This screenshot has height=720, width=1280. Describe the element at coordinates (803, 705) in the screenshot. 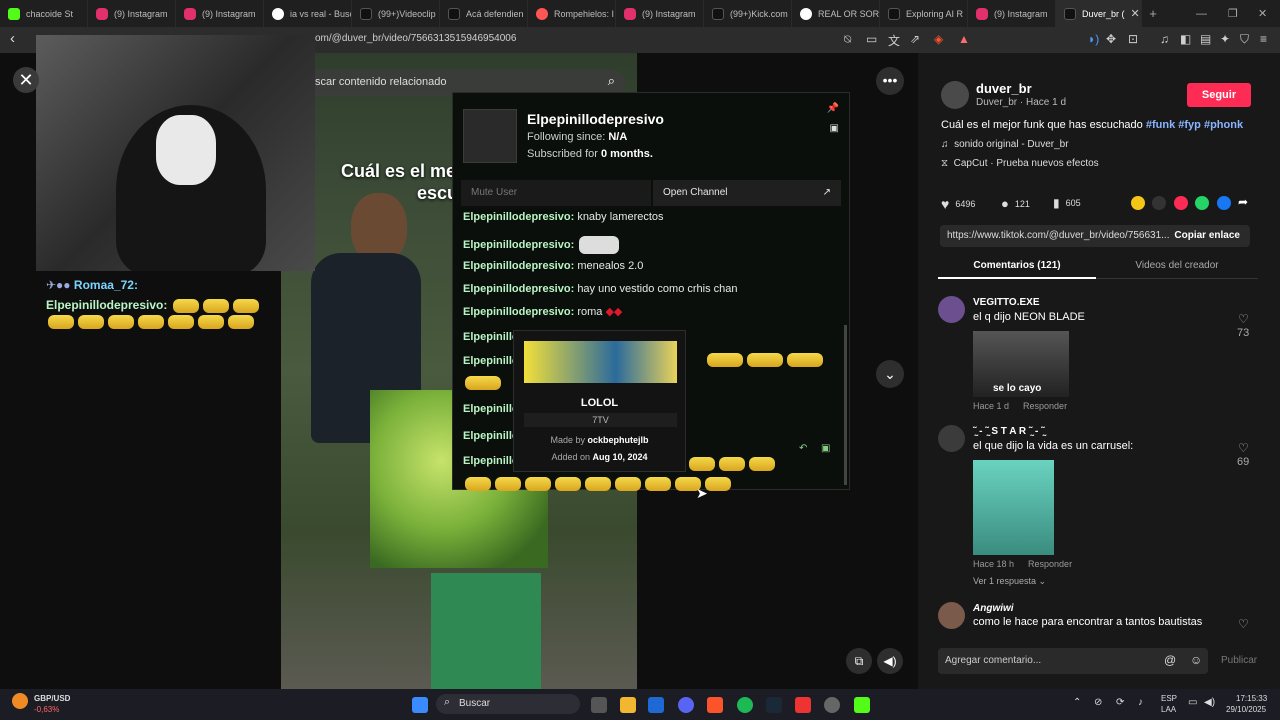

I see `app-icon` at that location.